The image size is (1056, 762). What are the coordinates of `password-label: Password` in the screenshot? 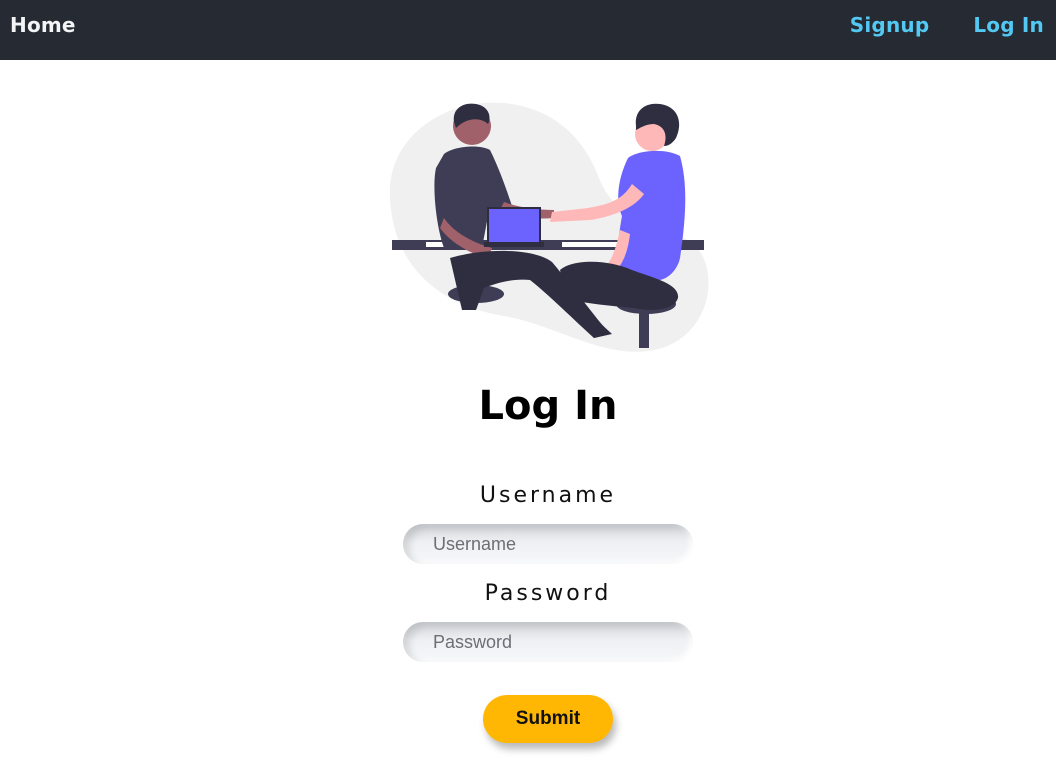 It's located at (548, 593).